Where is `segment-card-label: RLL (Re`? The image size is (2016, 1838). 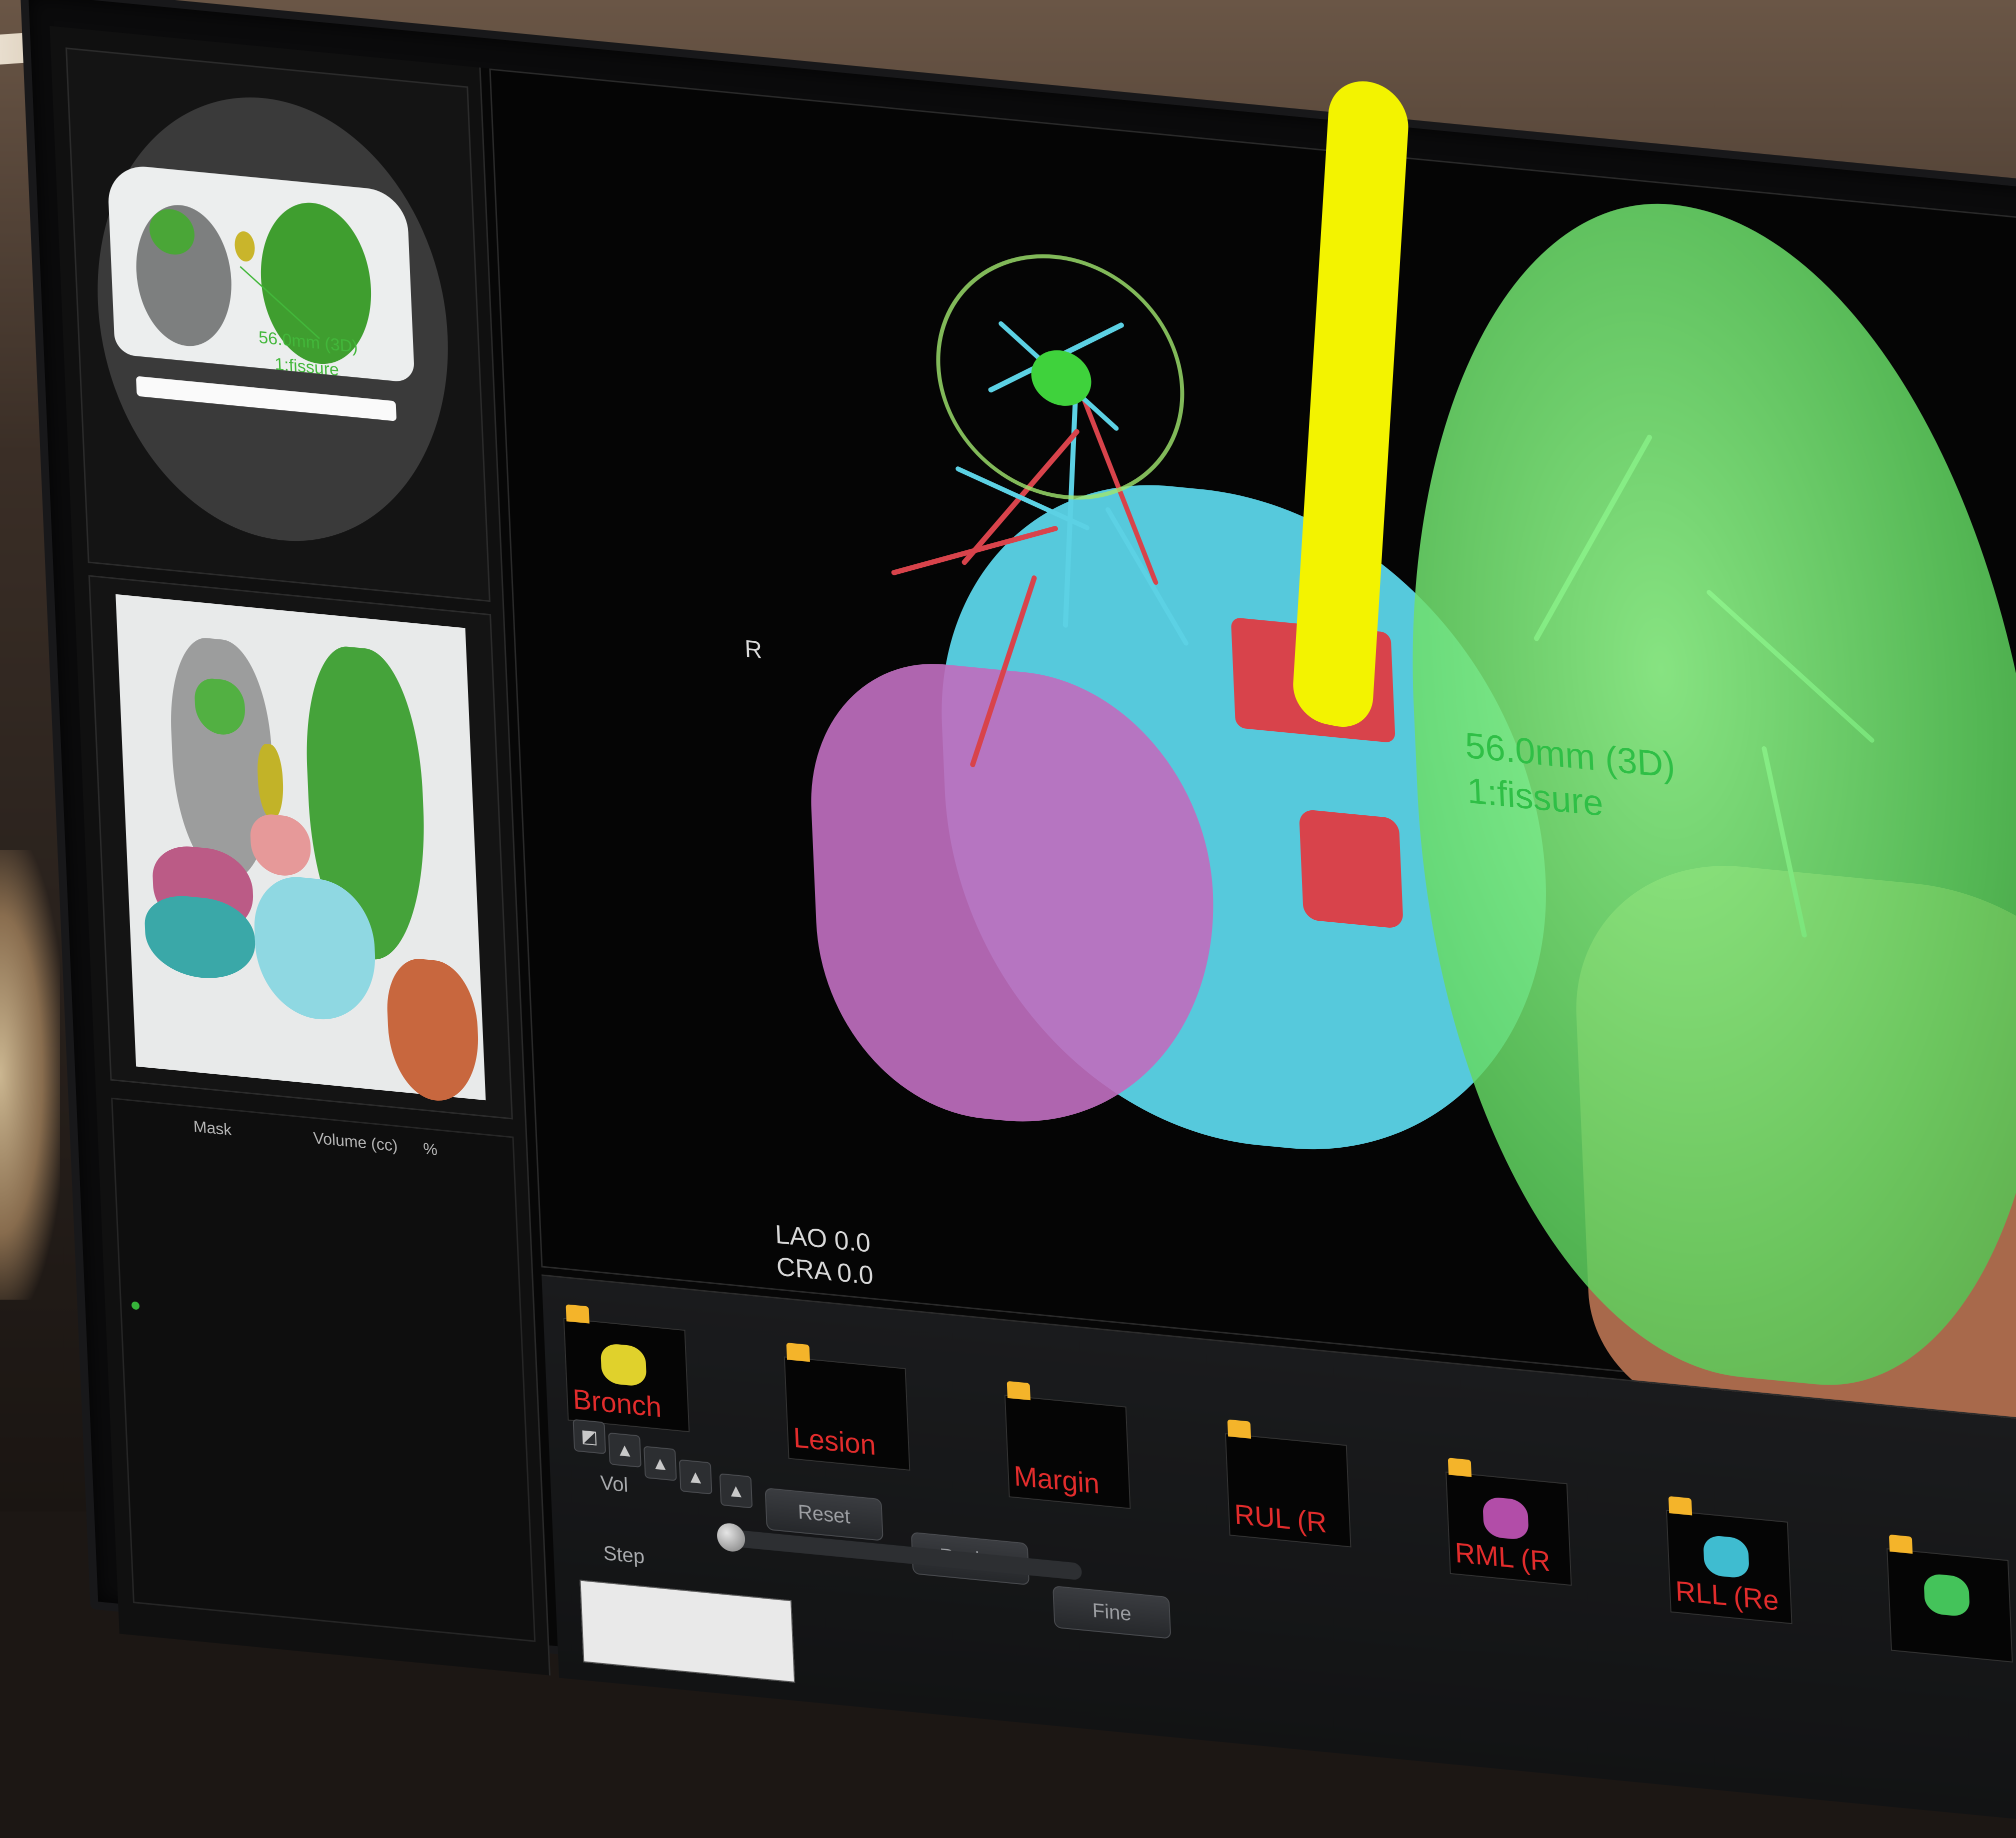
segment-card-label: RLL (Re is located at coordinates (1727, 1596).